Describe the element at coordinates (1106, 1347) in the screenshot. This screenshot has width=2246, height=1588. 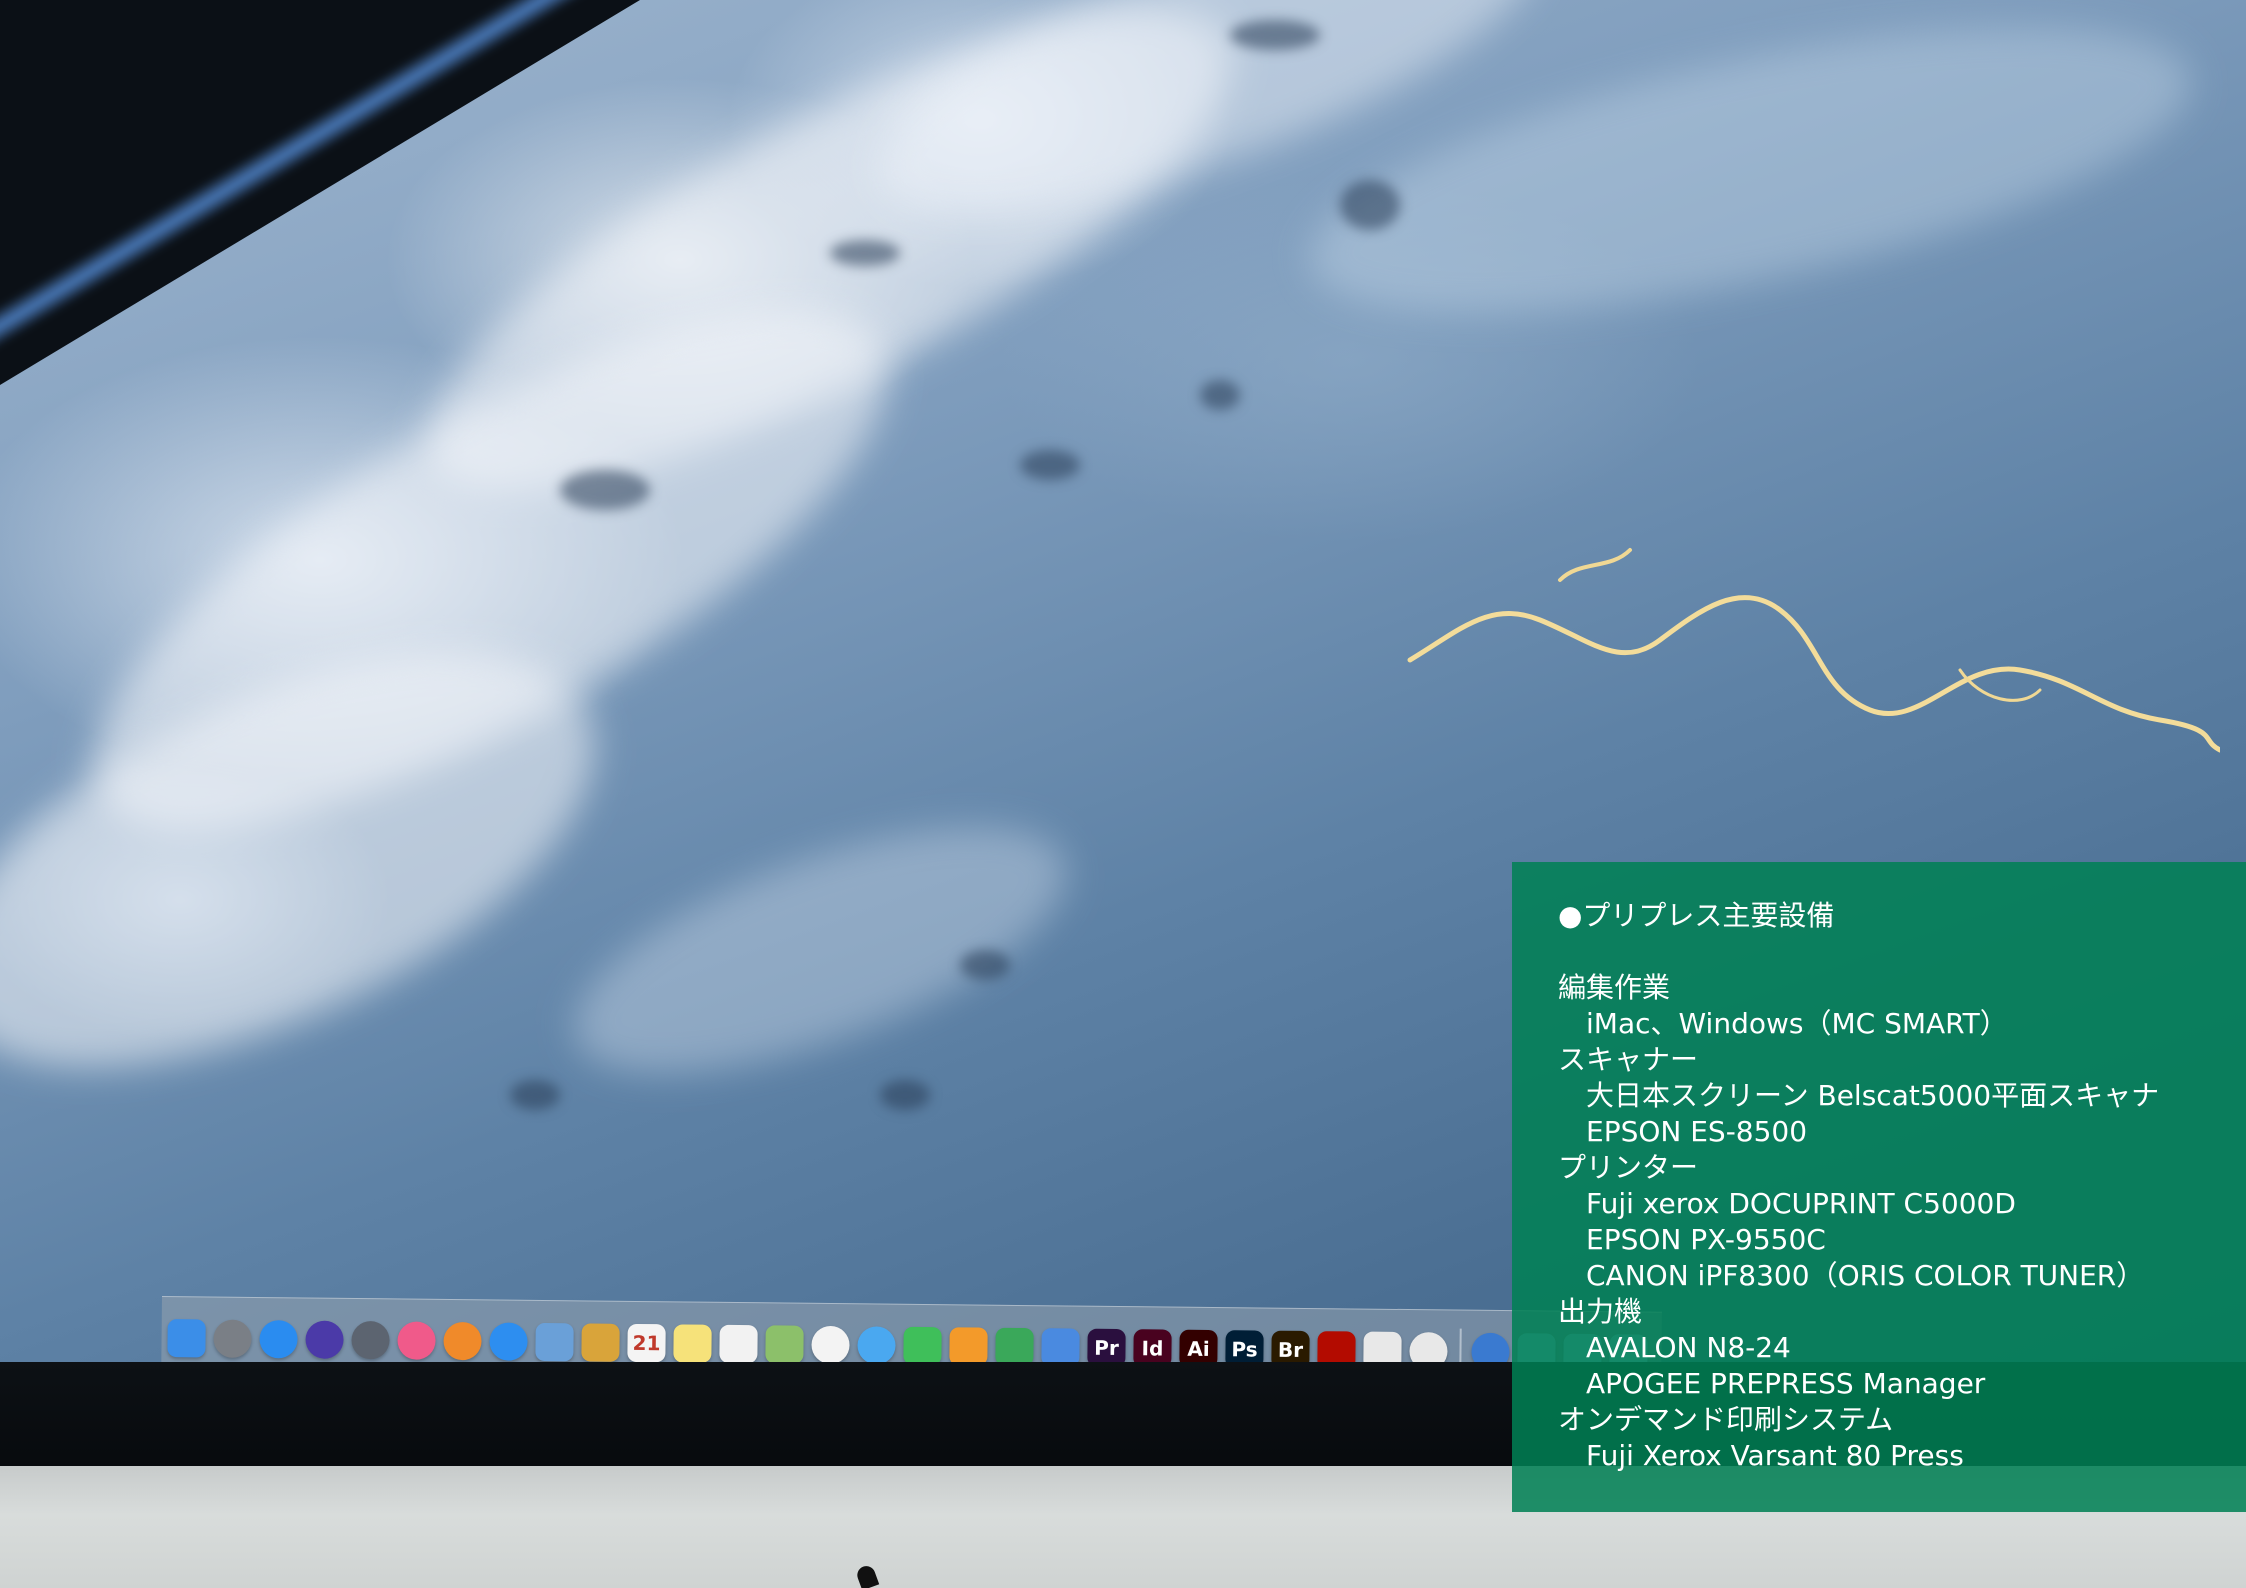
I see `premiere-icon: Pr` at that location.